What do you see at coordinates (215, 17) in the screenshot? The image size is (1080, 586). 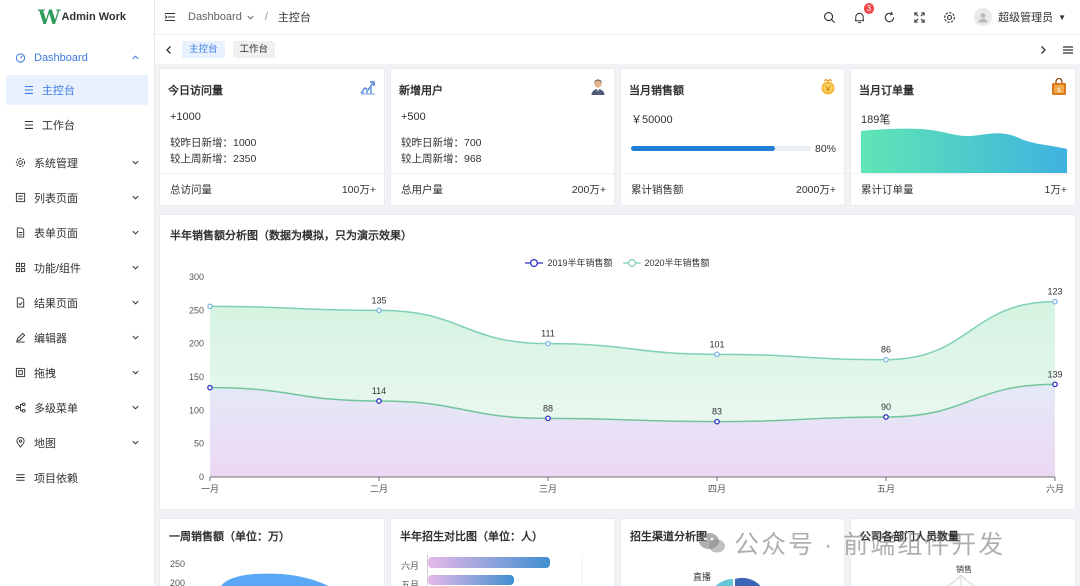 I see `breadcrumb-dashboard: Dashboard` at bounding box center [215, 17].